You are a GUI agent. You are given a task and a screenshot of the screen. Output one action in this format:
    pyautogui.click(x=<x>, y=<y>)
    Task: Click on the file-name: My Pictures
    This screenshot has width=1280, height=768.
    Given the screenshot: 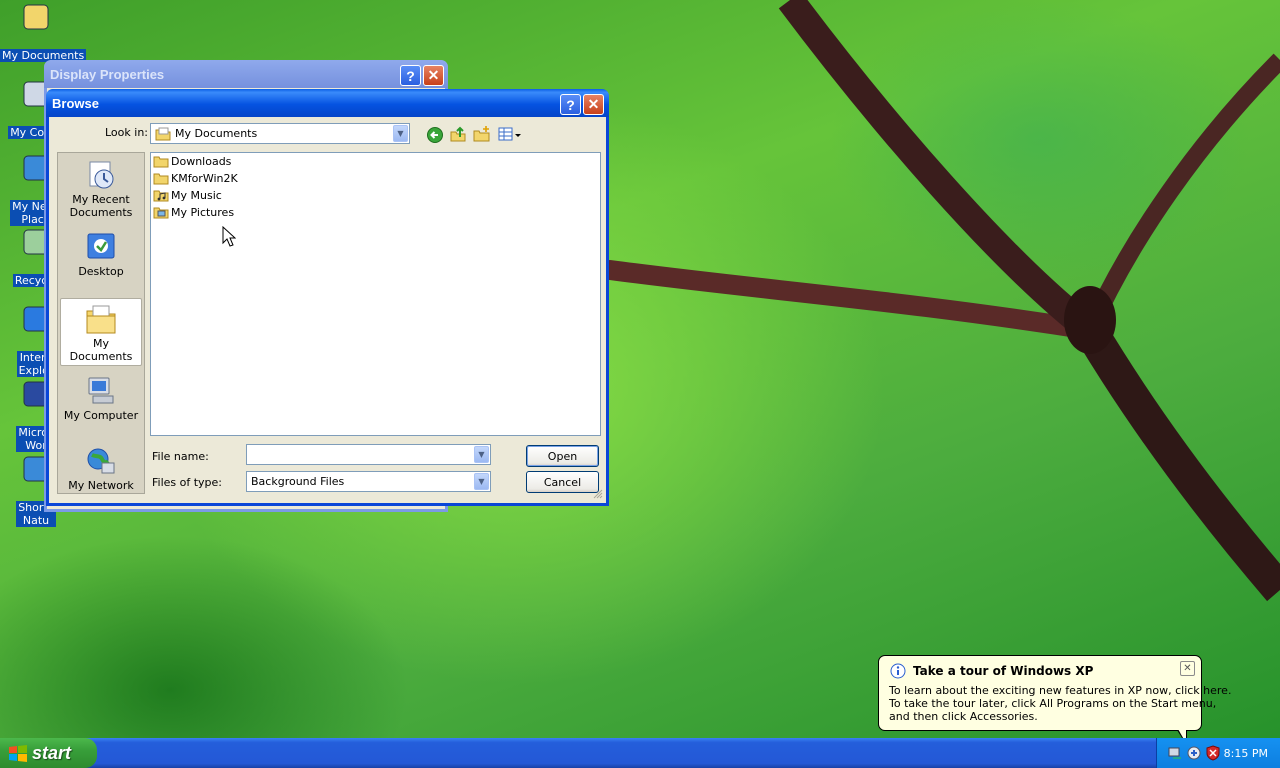 What is the action you would take?
    pyautogui.click(x=203, y=212)
    